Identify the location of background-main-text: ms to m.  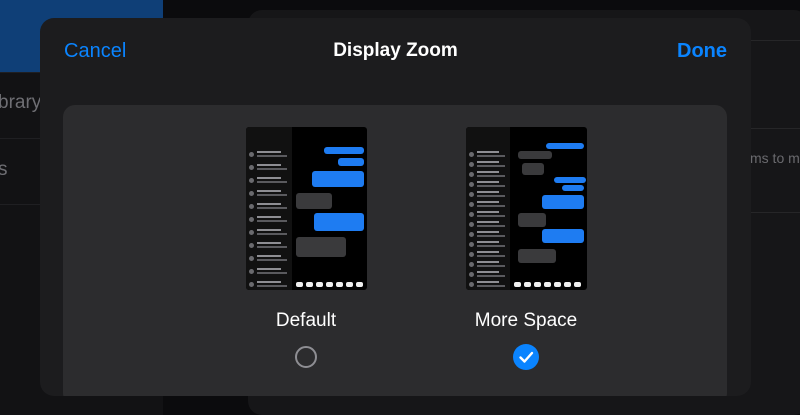
(775, 158).